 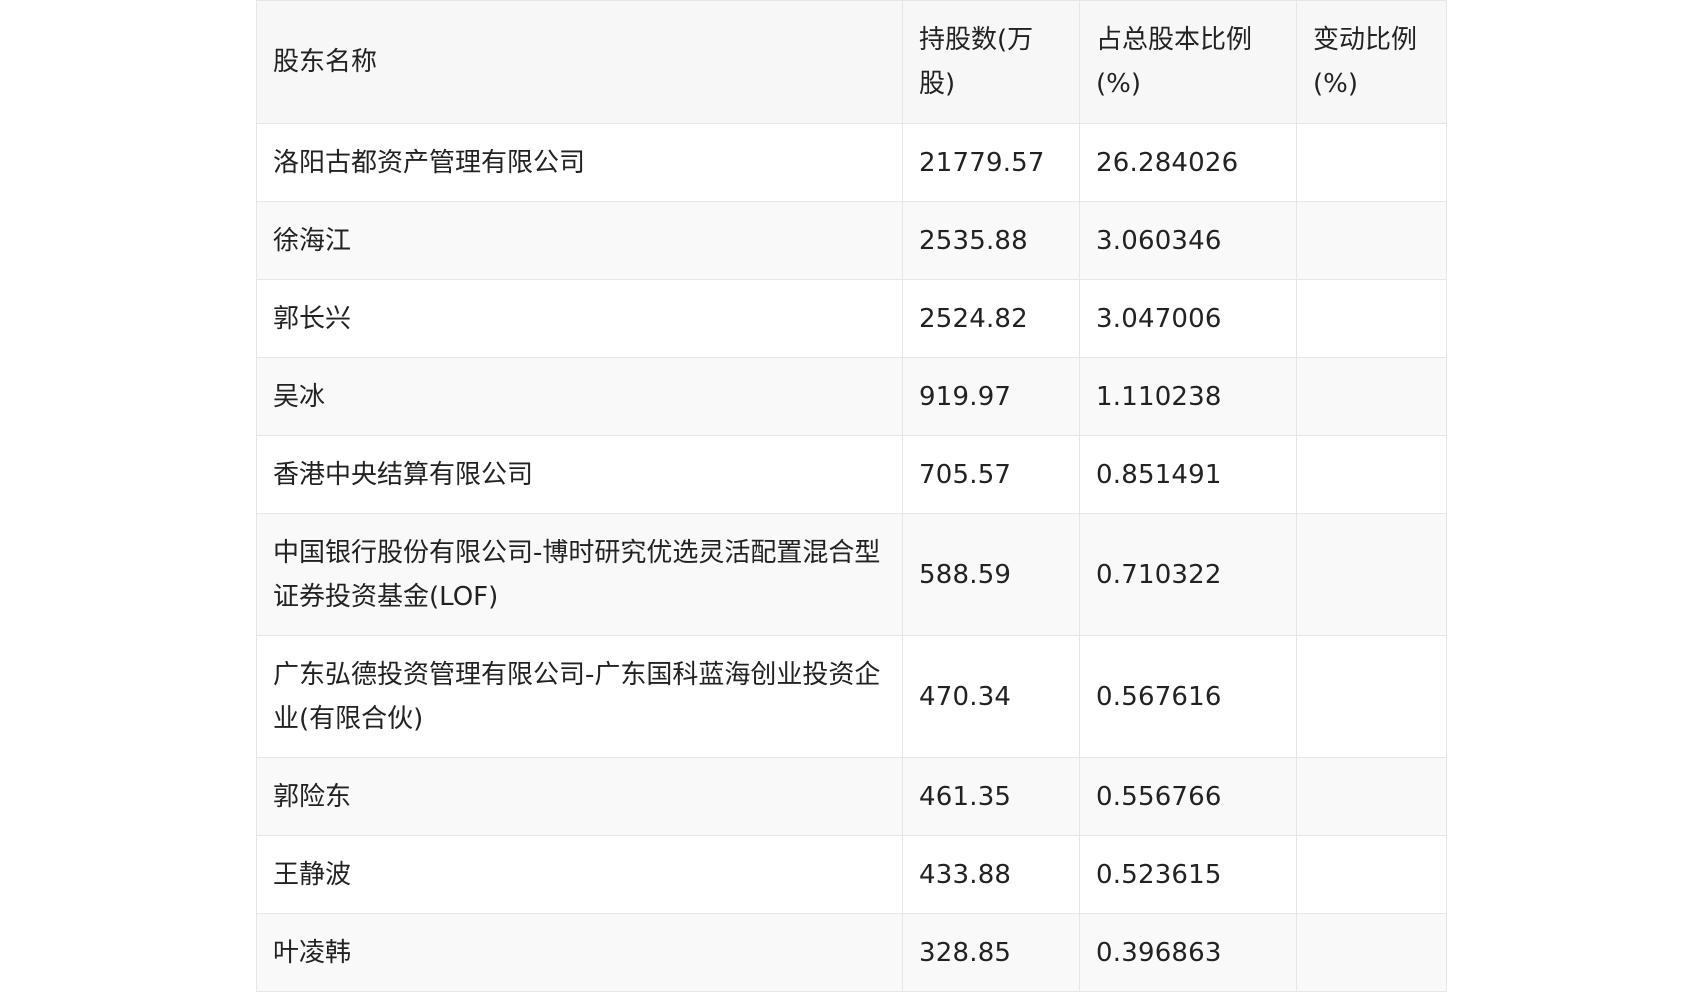 I want to click on cell-shares: 2524.82, so click(x=991, y=318).